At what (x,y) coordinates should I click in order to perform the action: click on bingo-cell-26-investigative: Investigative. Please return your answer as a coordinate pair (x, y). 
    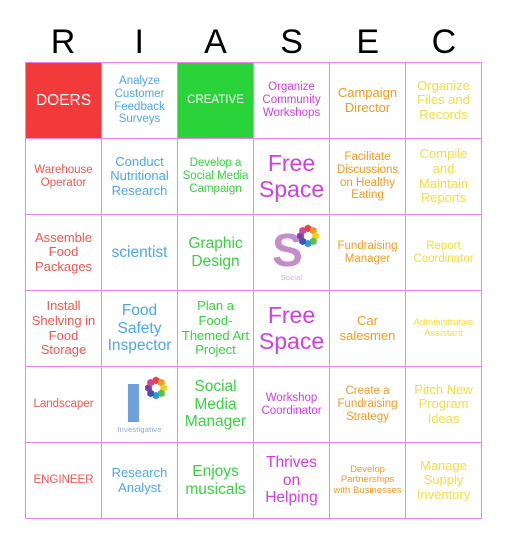
    Looking at the image, I should click on (140, 405).